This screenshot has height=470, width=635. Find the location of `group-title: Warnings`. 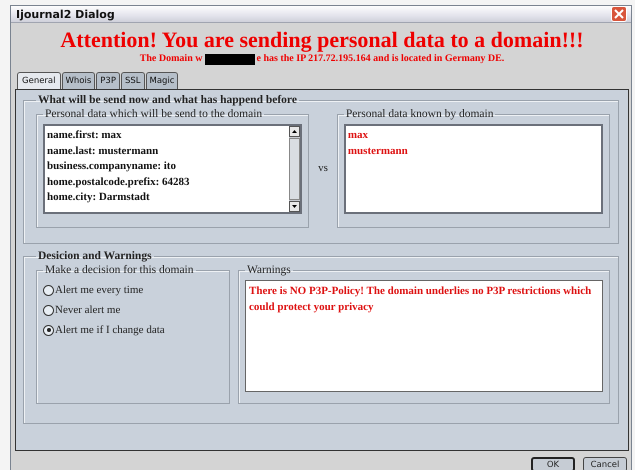

group-title: Warnings is located at coordinates (269, 270).